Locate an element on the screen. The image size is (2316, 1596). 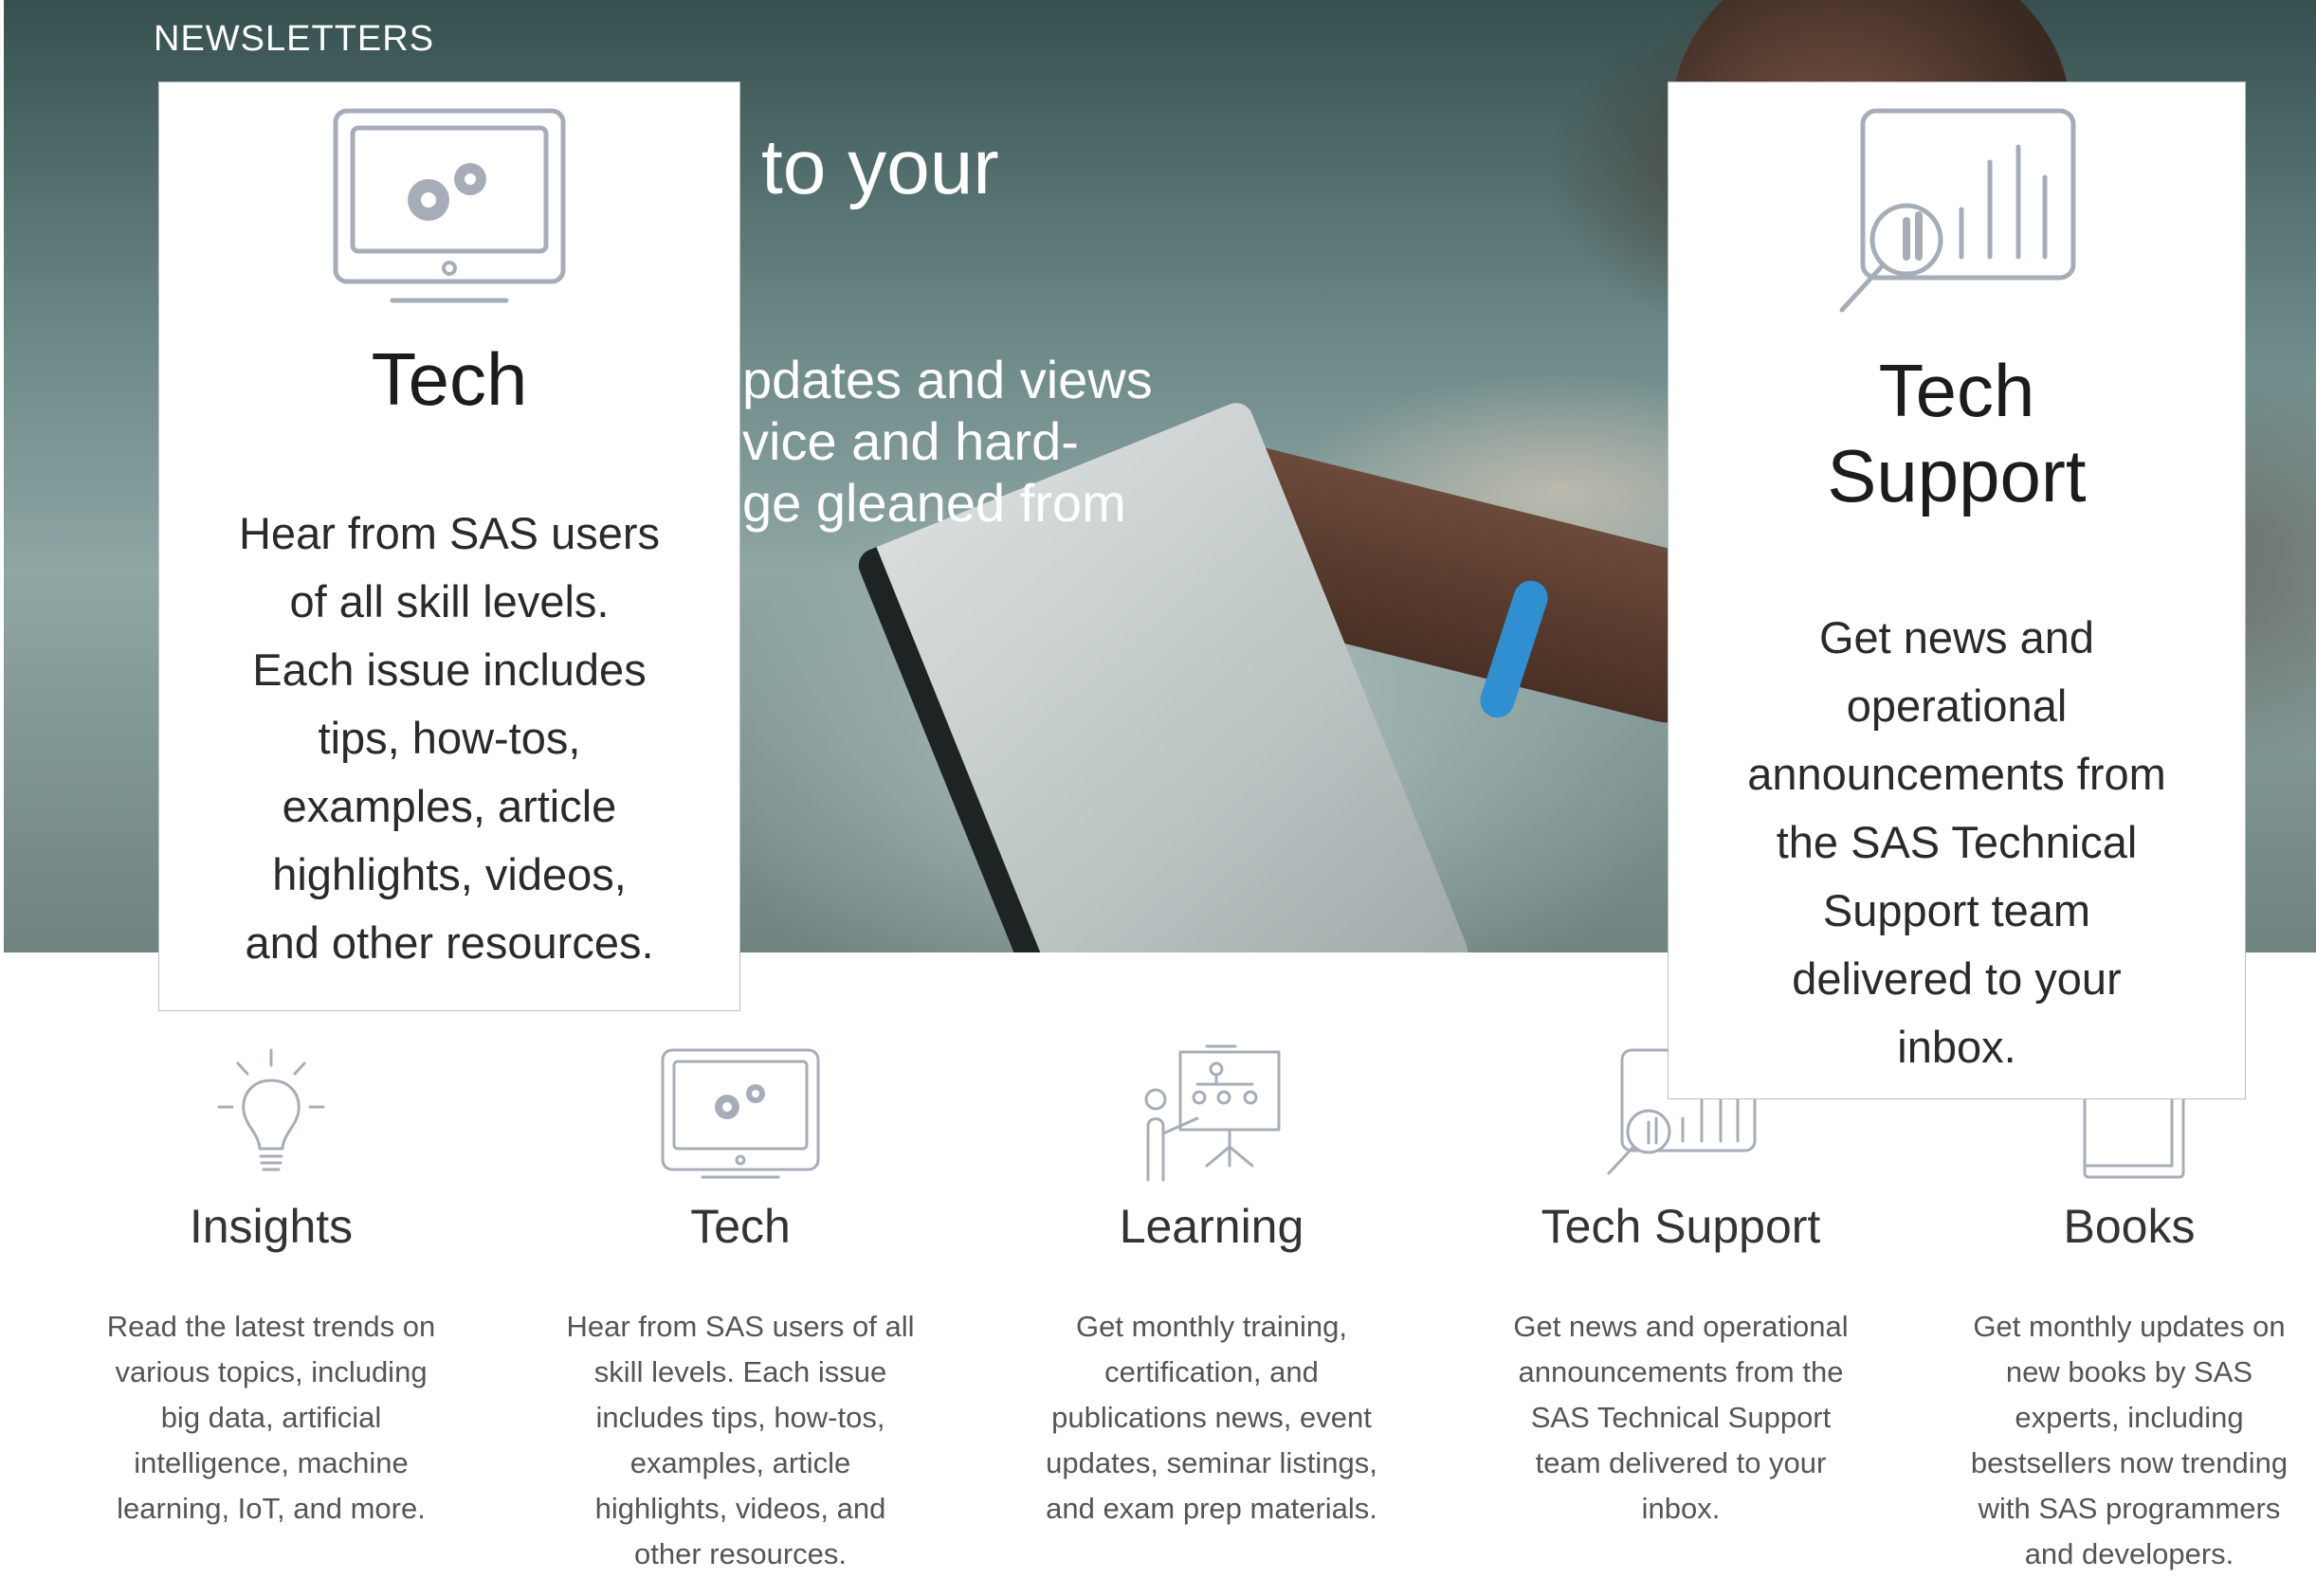
card-title: Books is located at coordinates (2129, 1227).